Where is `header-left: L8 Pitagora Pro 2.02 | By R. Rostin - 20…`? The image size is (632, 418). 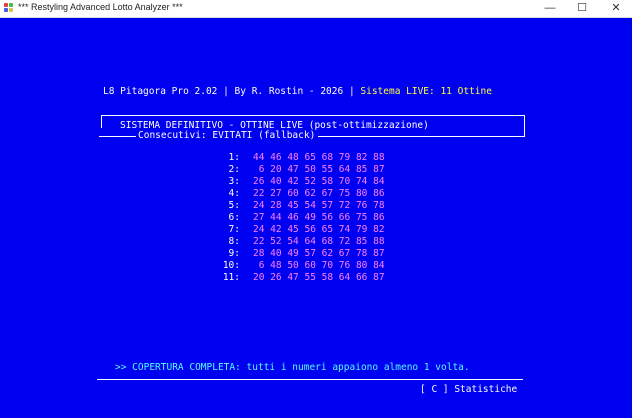 header-left: L8 Pitagora Pro 2.02 | By R. Rostin - 20… is located at coordinates (232, 91).